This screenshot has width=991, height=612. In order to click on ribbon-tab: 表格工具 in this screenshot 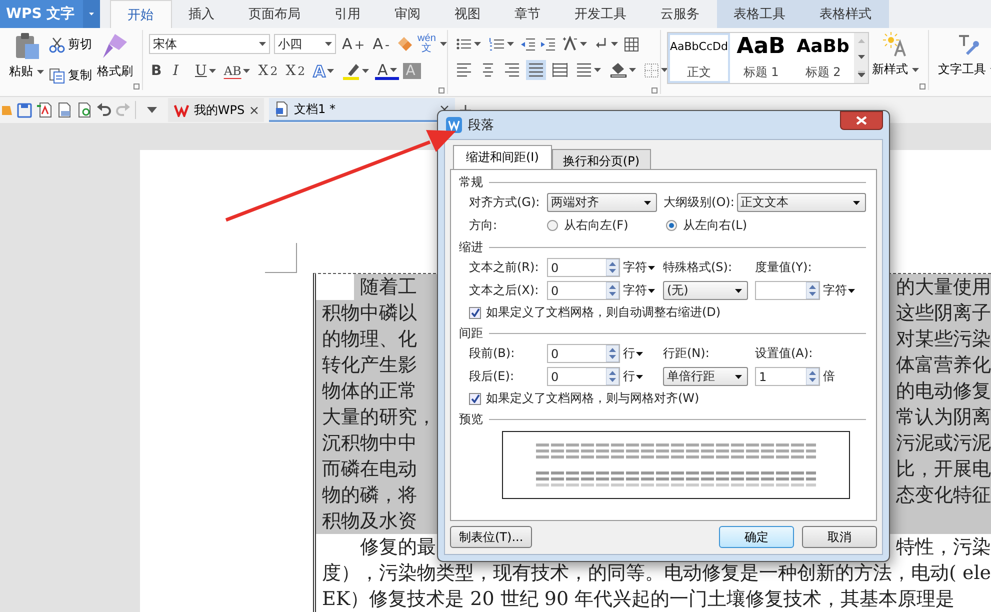, I will do `click(759, 14)`.